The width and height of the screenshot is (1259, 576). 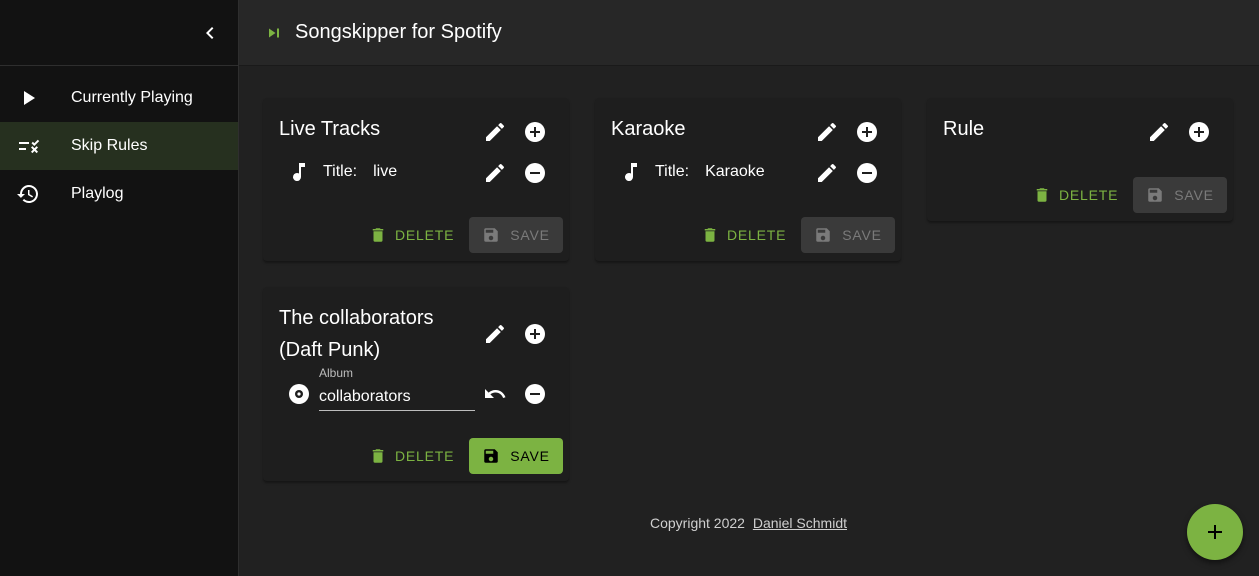 What do you see at coordinates (416, 179) in the screenshot?
I see `rule-card: Live Tracks Title: live DELETE SAVE` at bounding box center [416, 179].